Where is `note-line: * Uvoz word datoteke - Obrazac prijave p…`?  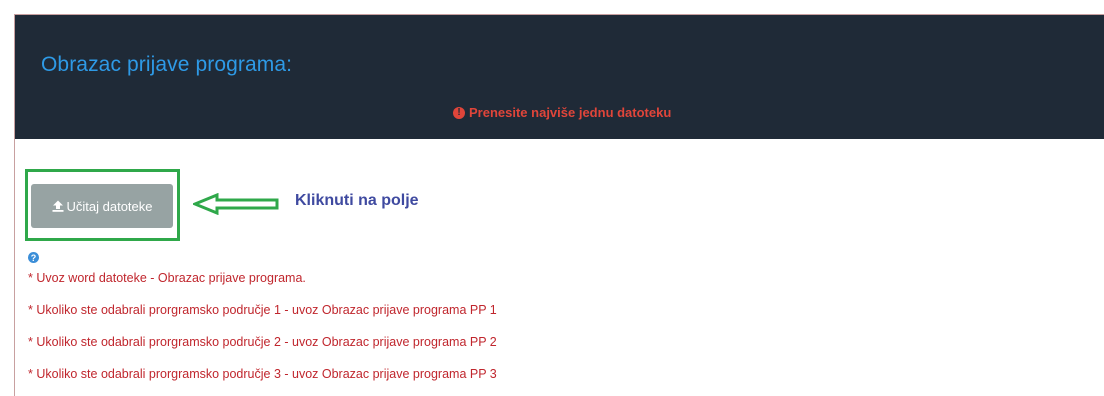 note-line: * Uvoz word datoteke - Obrazac prijave p… is located at coordinates (167, 278).